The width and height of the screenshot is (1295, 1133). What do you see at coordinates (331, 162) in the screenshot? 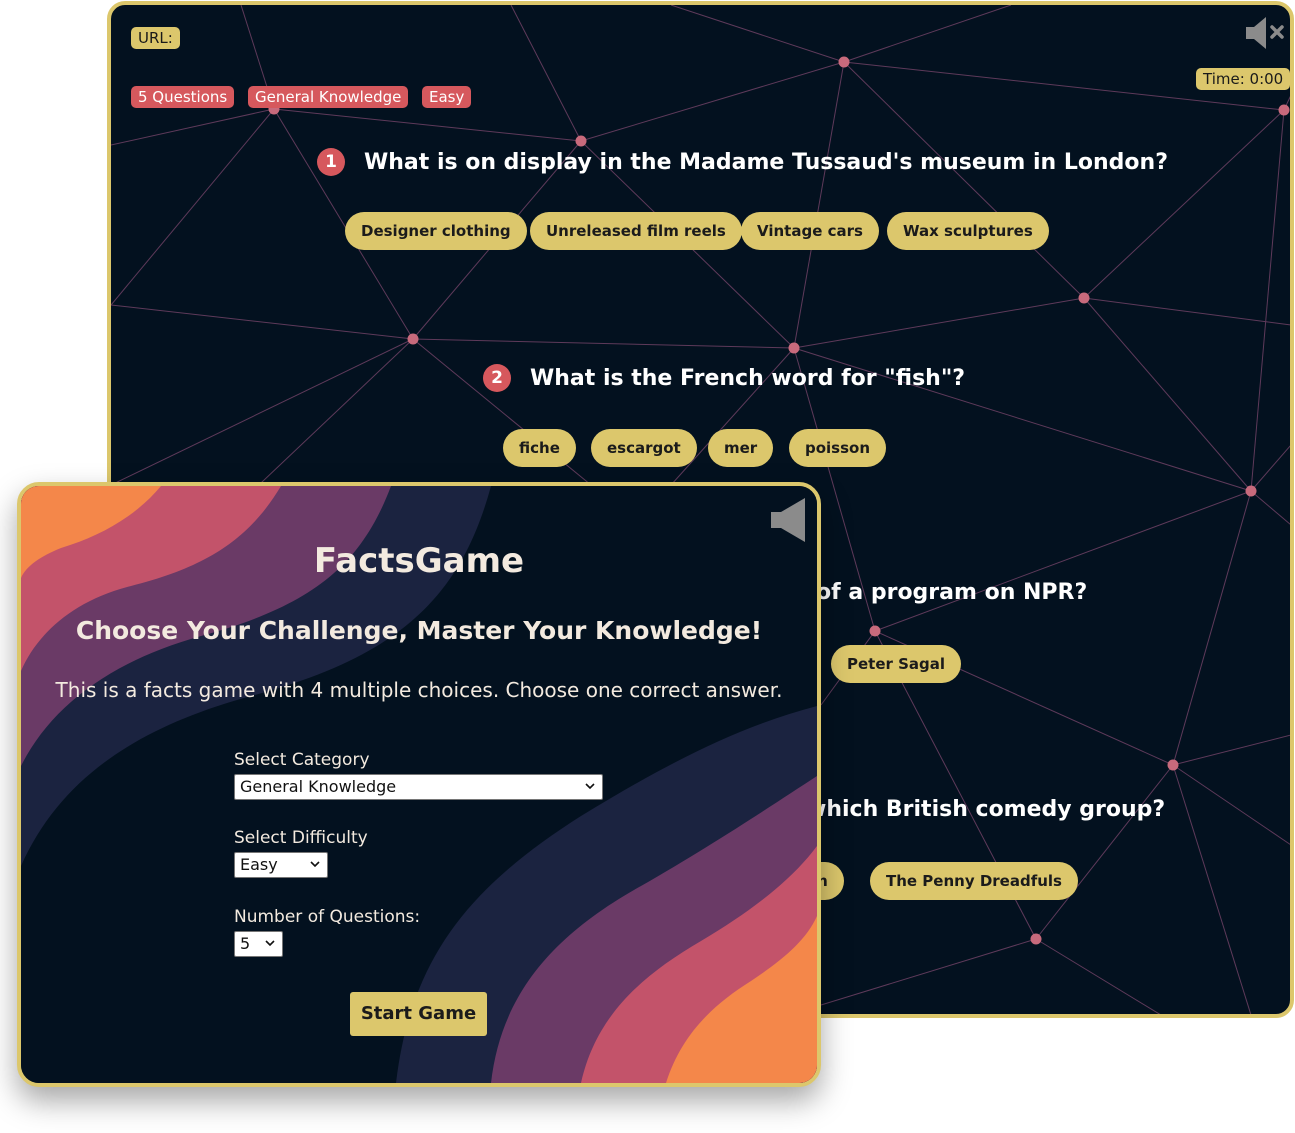
I see `question-number-badge: 1` at bounding box center [331, 162].